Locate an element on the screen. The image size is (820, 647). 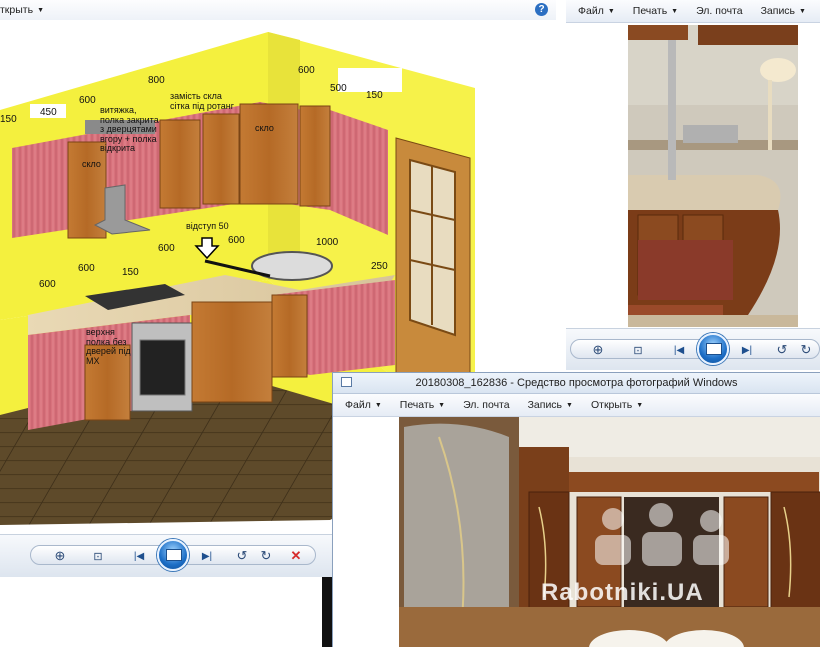
menu-bar: ткрыть ▼ ? is located at coordinates (278, 10).